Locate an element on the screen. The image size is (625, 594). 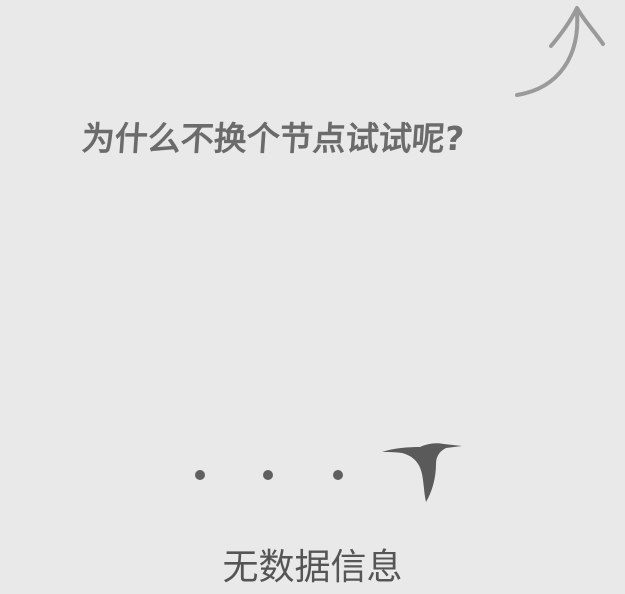
bird-icon is located at coordinates (422, 472).